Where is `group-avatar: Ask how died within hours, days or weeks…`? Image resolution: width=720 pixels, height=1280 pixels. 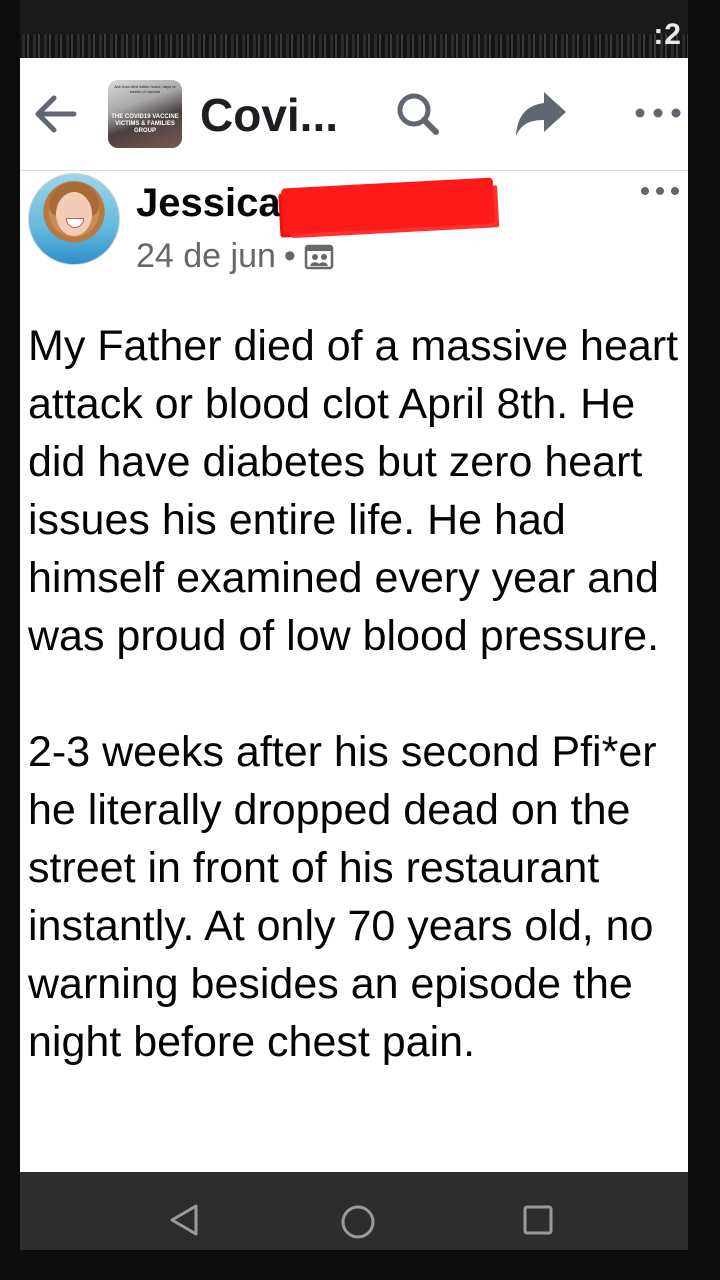
group-avatar: Ask how died within hours, days or weeks… is located at coordinates (145, 114).